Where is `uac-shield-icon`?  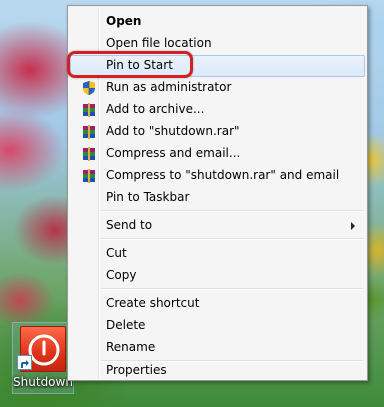
uac-shield-icon is located at coordinates (89, 88).